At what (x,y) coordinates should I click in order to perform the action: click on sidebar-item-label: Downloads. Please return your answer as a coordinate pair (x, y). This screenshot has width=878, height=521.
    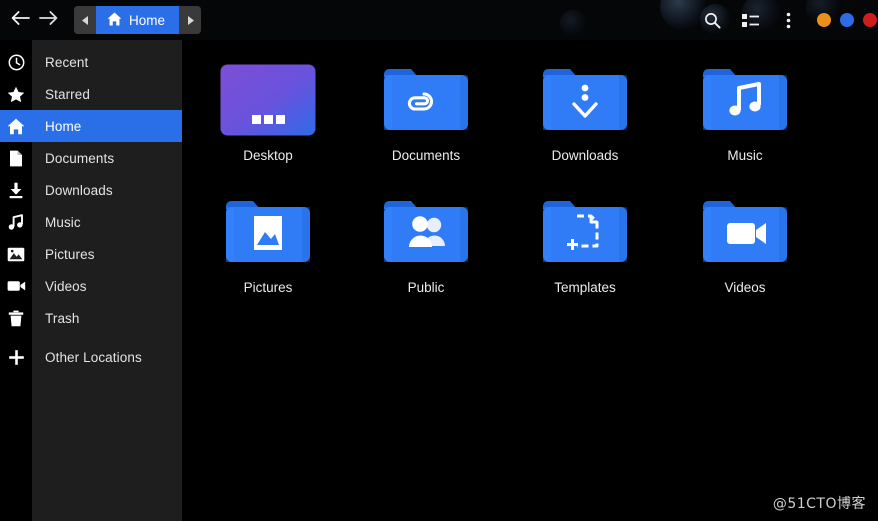
    Looking at the image, I should click on (79, 190).